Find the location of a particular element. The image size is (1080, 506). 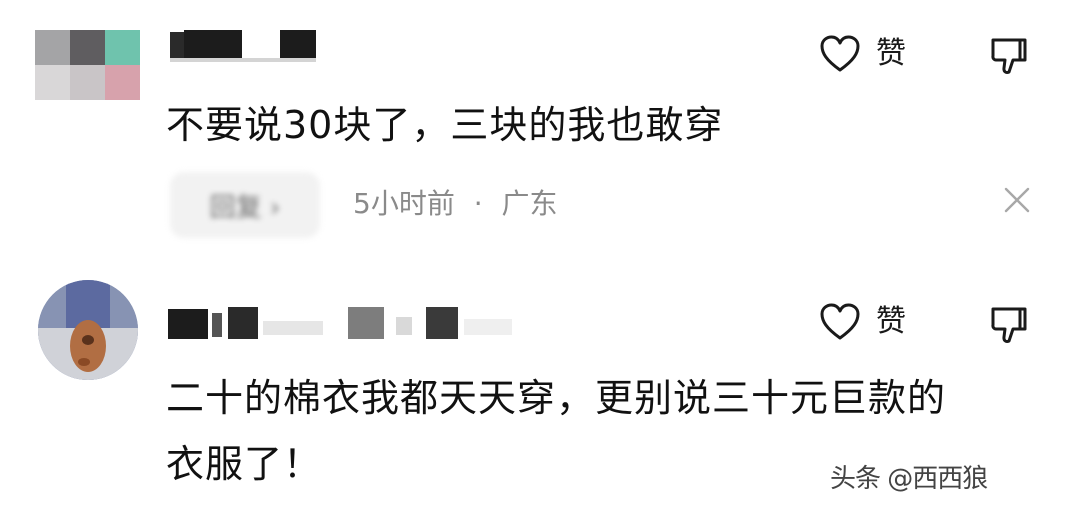

time-text: 5小时前 is located at coordinates (404, 203).